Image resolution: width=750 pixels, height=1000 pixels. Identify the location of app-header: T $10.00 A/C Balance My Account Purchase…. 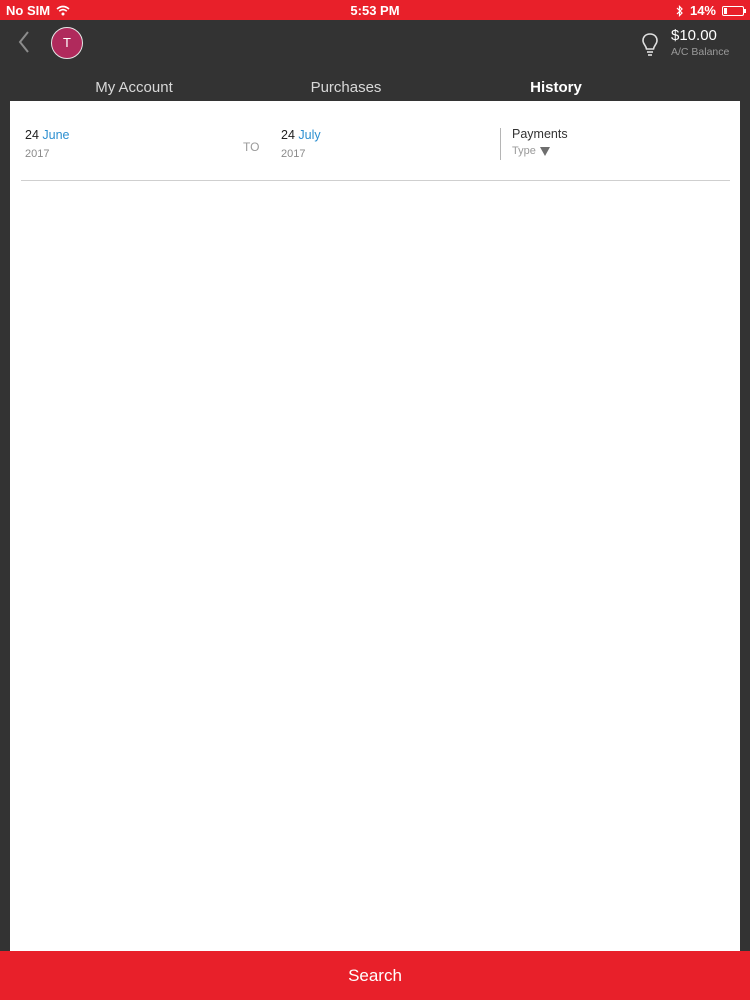
(375, 69).